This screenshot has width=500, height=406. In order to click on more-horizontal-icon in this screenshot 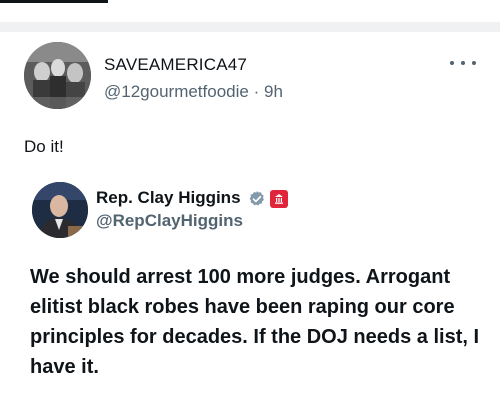, I will do `click(463, 63)`.